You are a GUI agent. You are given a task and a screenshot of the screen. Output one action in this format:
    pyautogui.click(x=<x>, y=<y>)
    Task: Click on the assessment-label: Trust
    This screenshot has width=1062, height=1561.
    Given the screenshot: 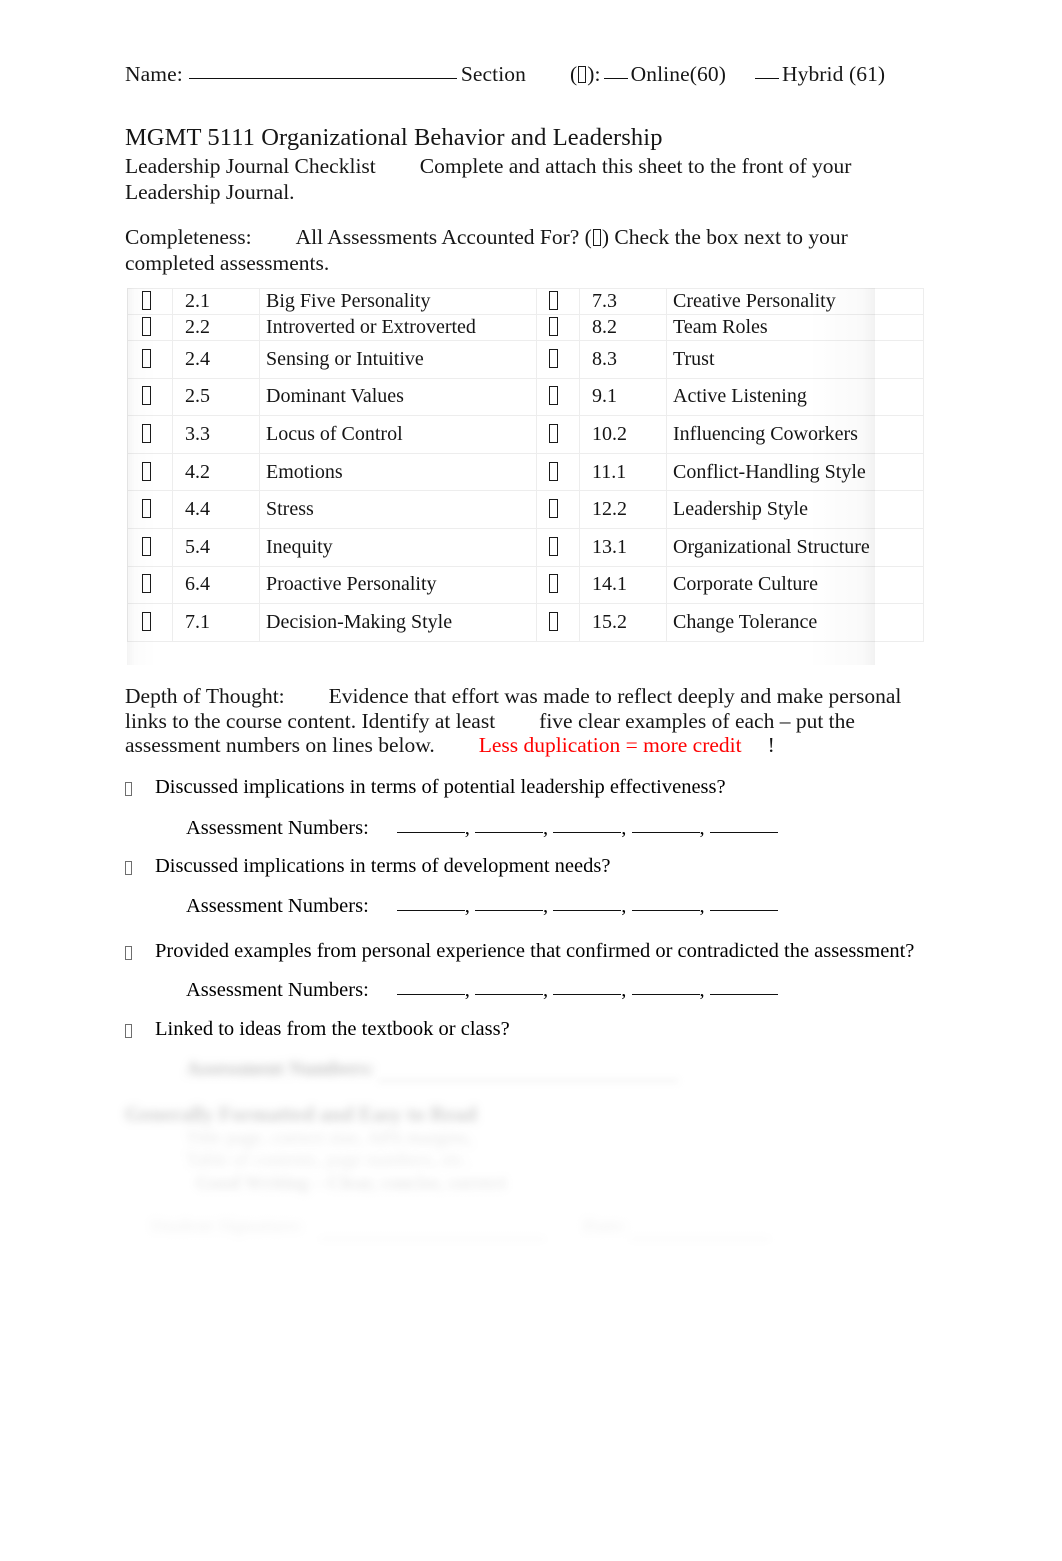 What is the action you would take?
    pyautogui.click(x=795, y=359)
    